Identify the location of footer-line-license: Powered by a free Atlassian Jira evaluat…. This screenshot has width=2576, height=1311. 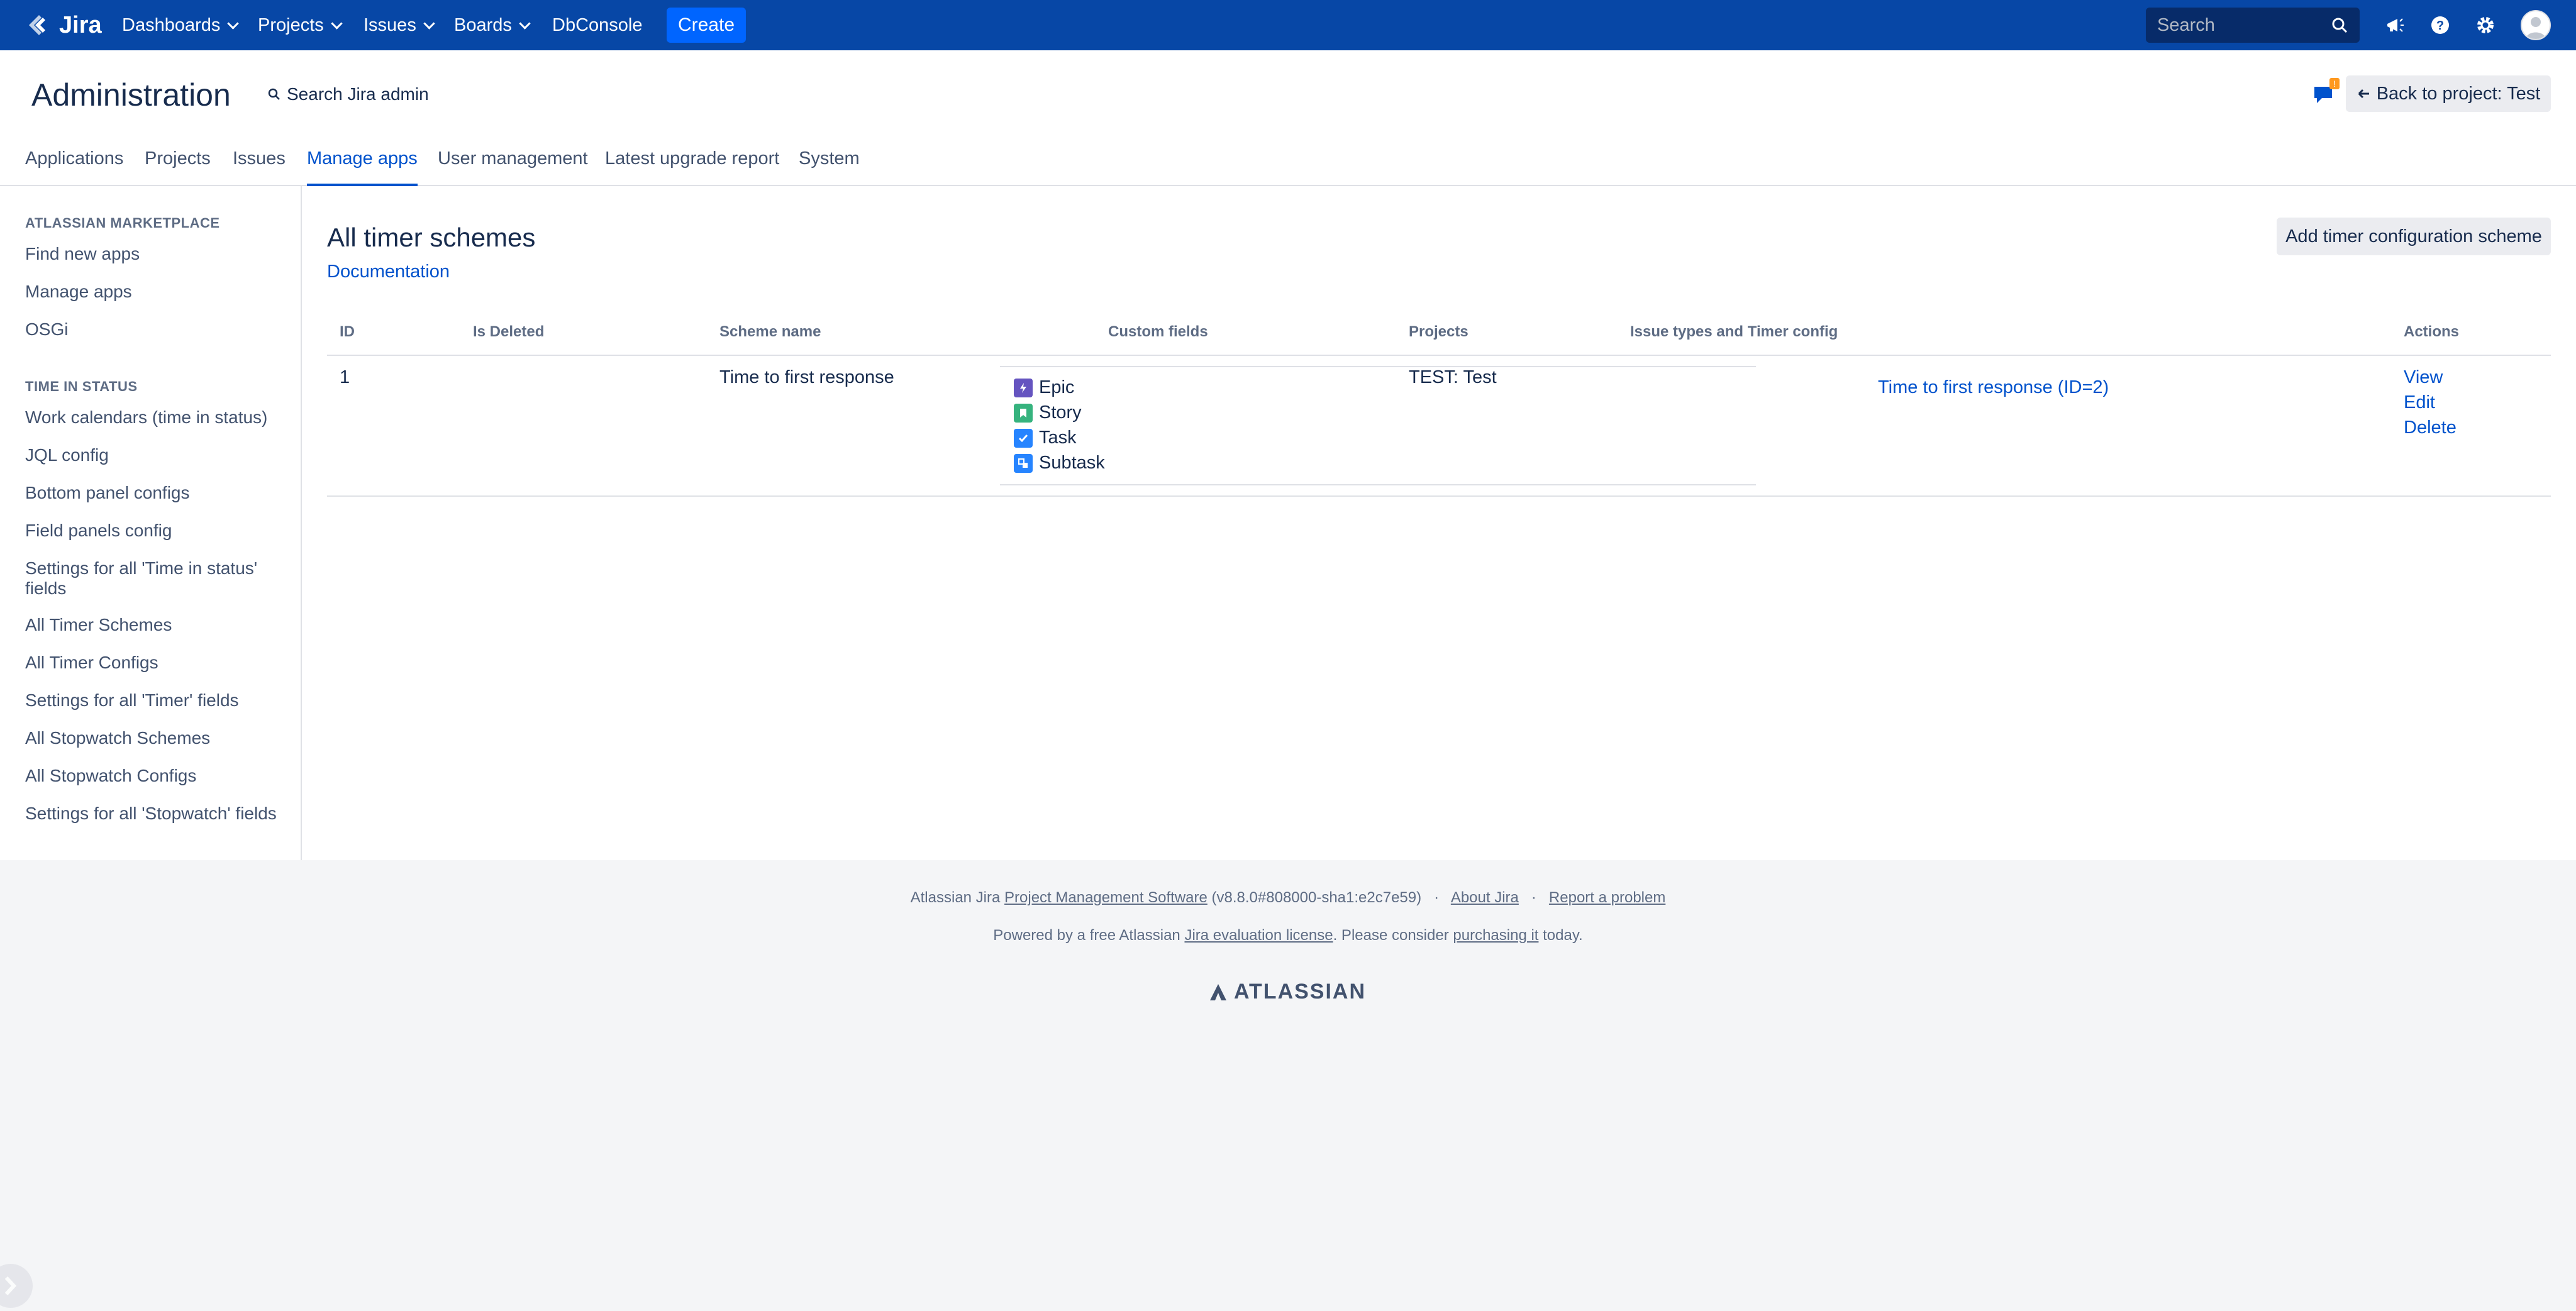
(1288, 936).